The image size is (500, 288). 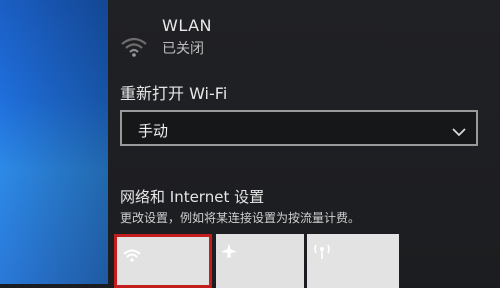 I want to click on mobile-hotspot-quick-action, so click(x=353, y=261).